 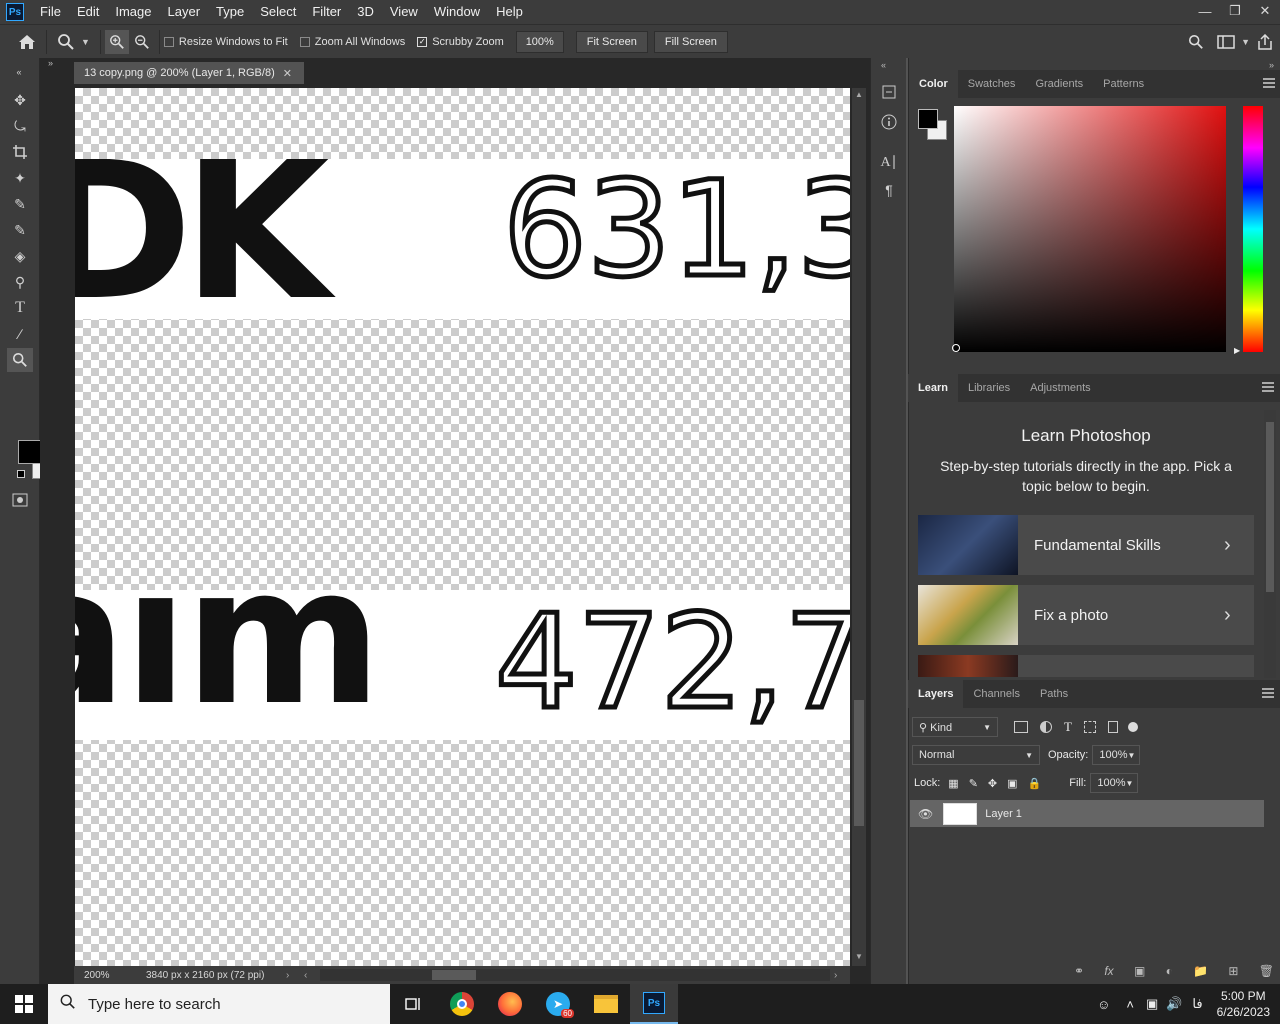 I want to click on adjustment-layer-icon: ◐, so click(x=1169, y=971).